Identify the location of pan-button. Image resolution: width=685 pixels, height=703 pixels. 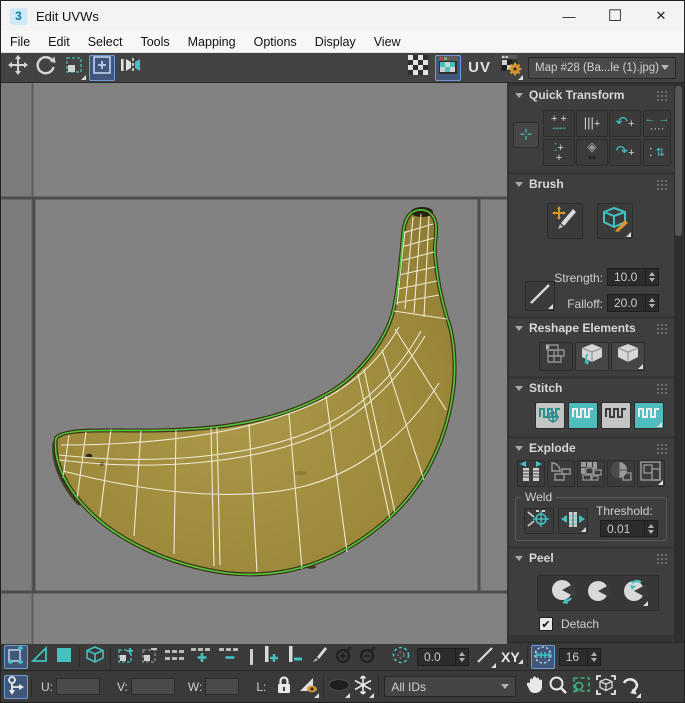
(534, 687).